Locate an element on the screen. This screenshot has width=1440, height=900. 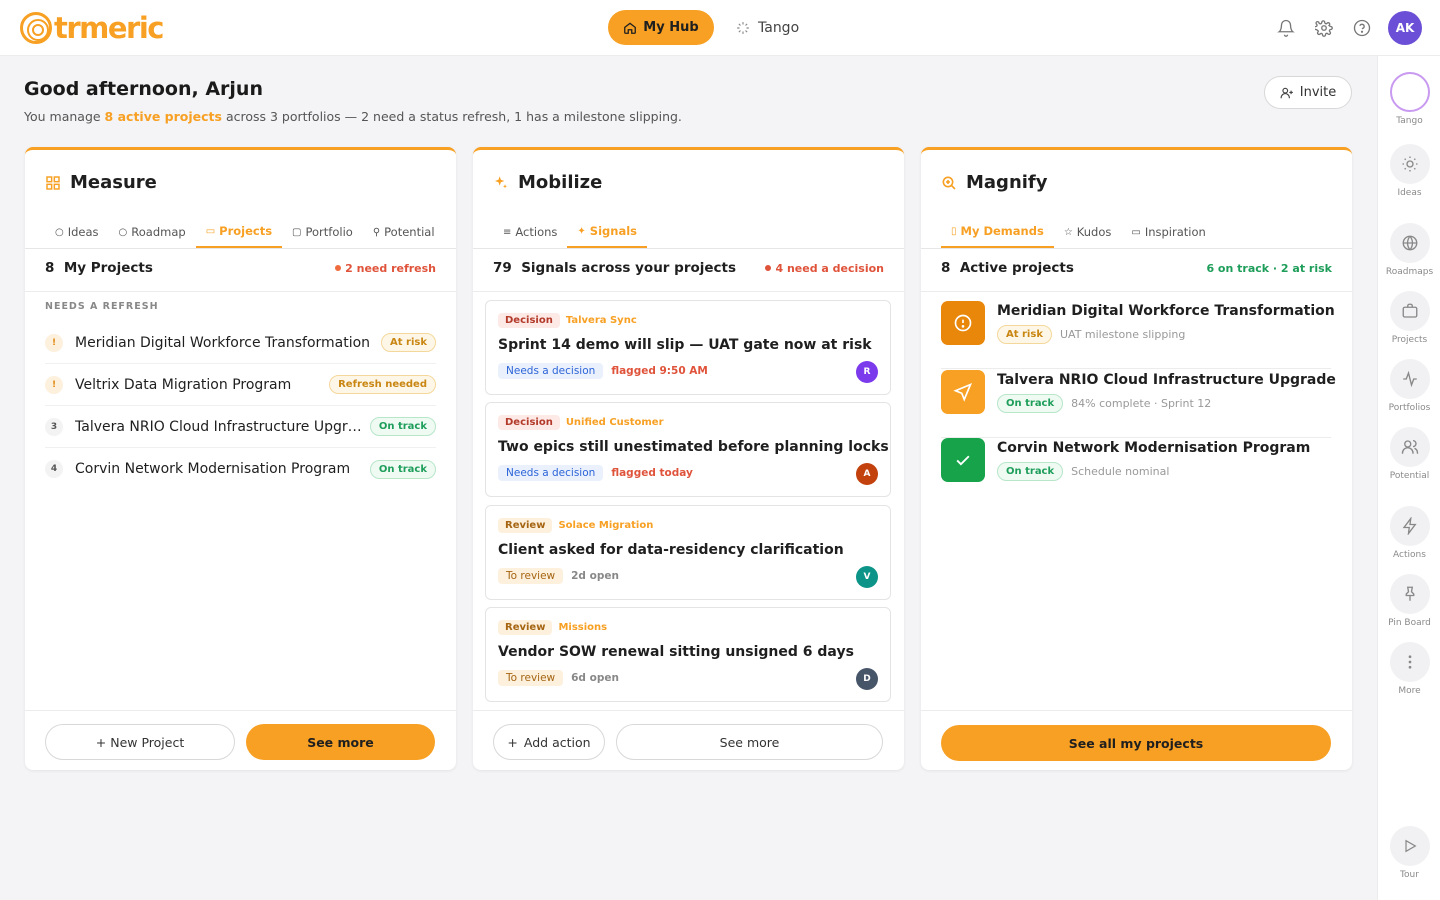
circle-icon: ○ is located at coordinates (123, 232).